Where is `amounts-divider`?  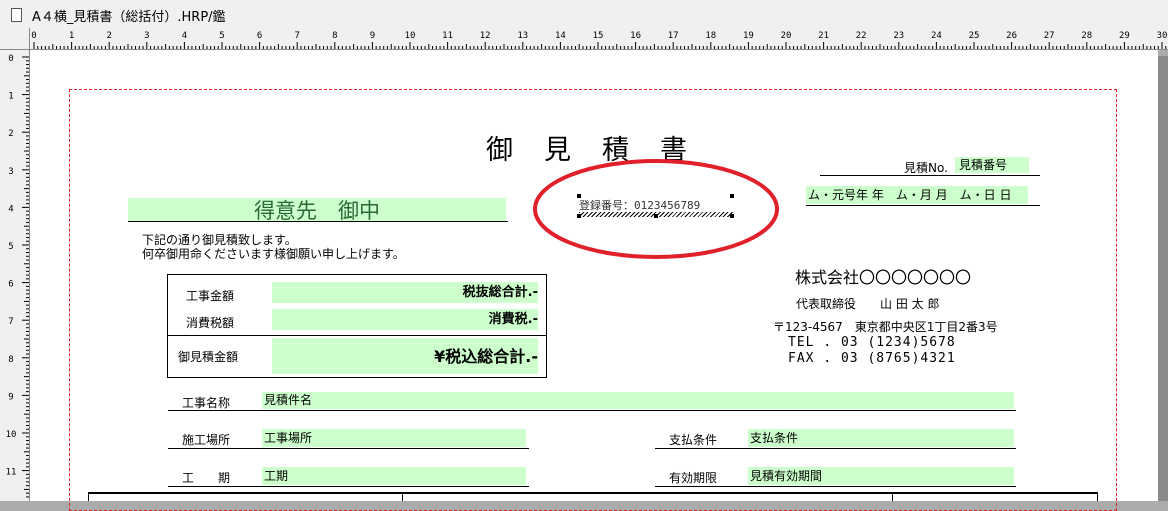 amounts-divider is located at coordinates (356, 335).